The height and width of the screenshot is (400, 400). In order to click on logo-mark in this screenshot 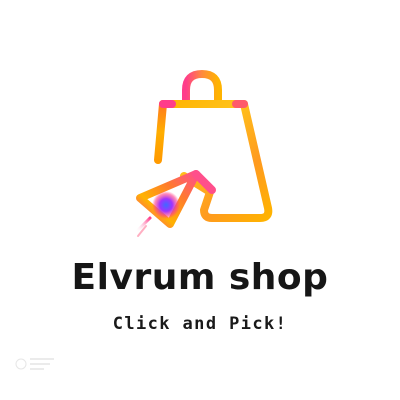, I will do `click(203, 153)`.